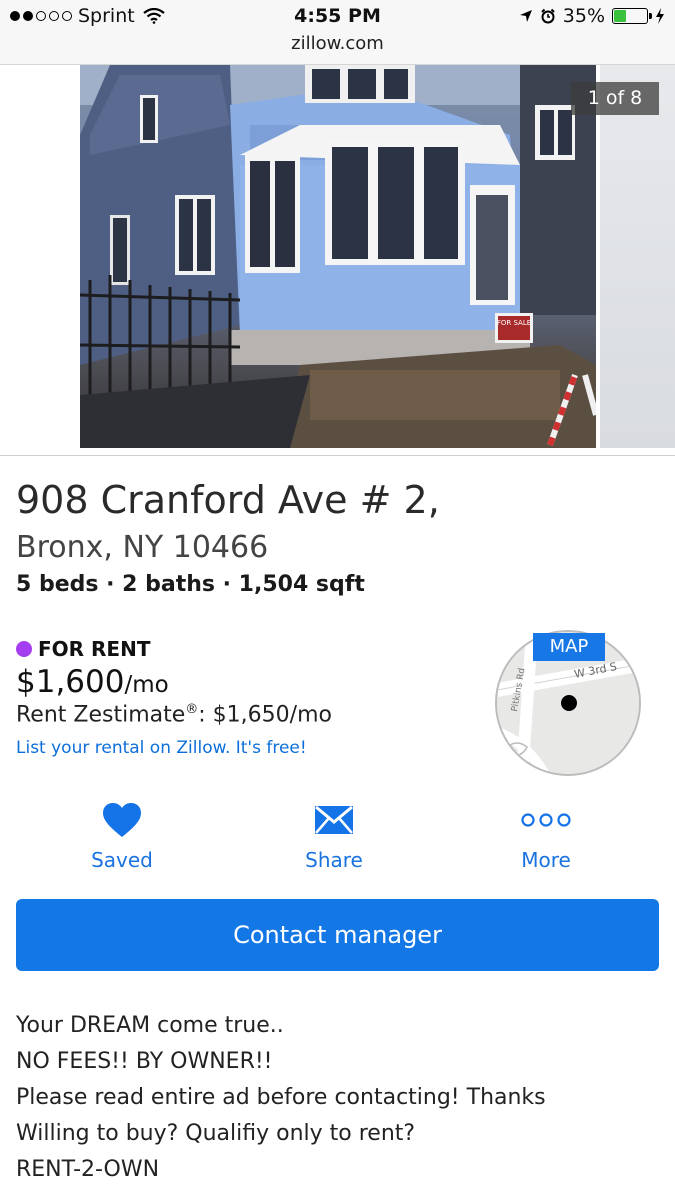 This screenshot has height=1200, width=675. What do you see at coordinates (569, 647) in the screenshot?
I see `map-button: MAP` at bounding box center [569, 647].